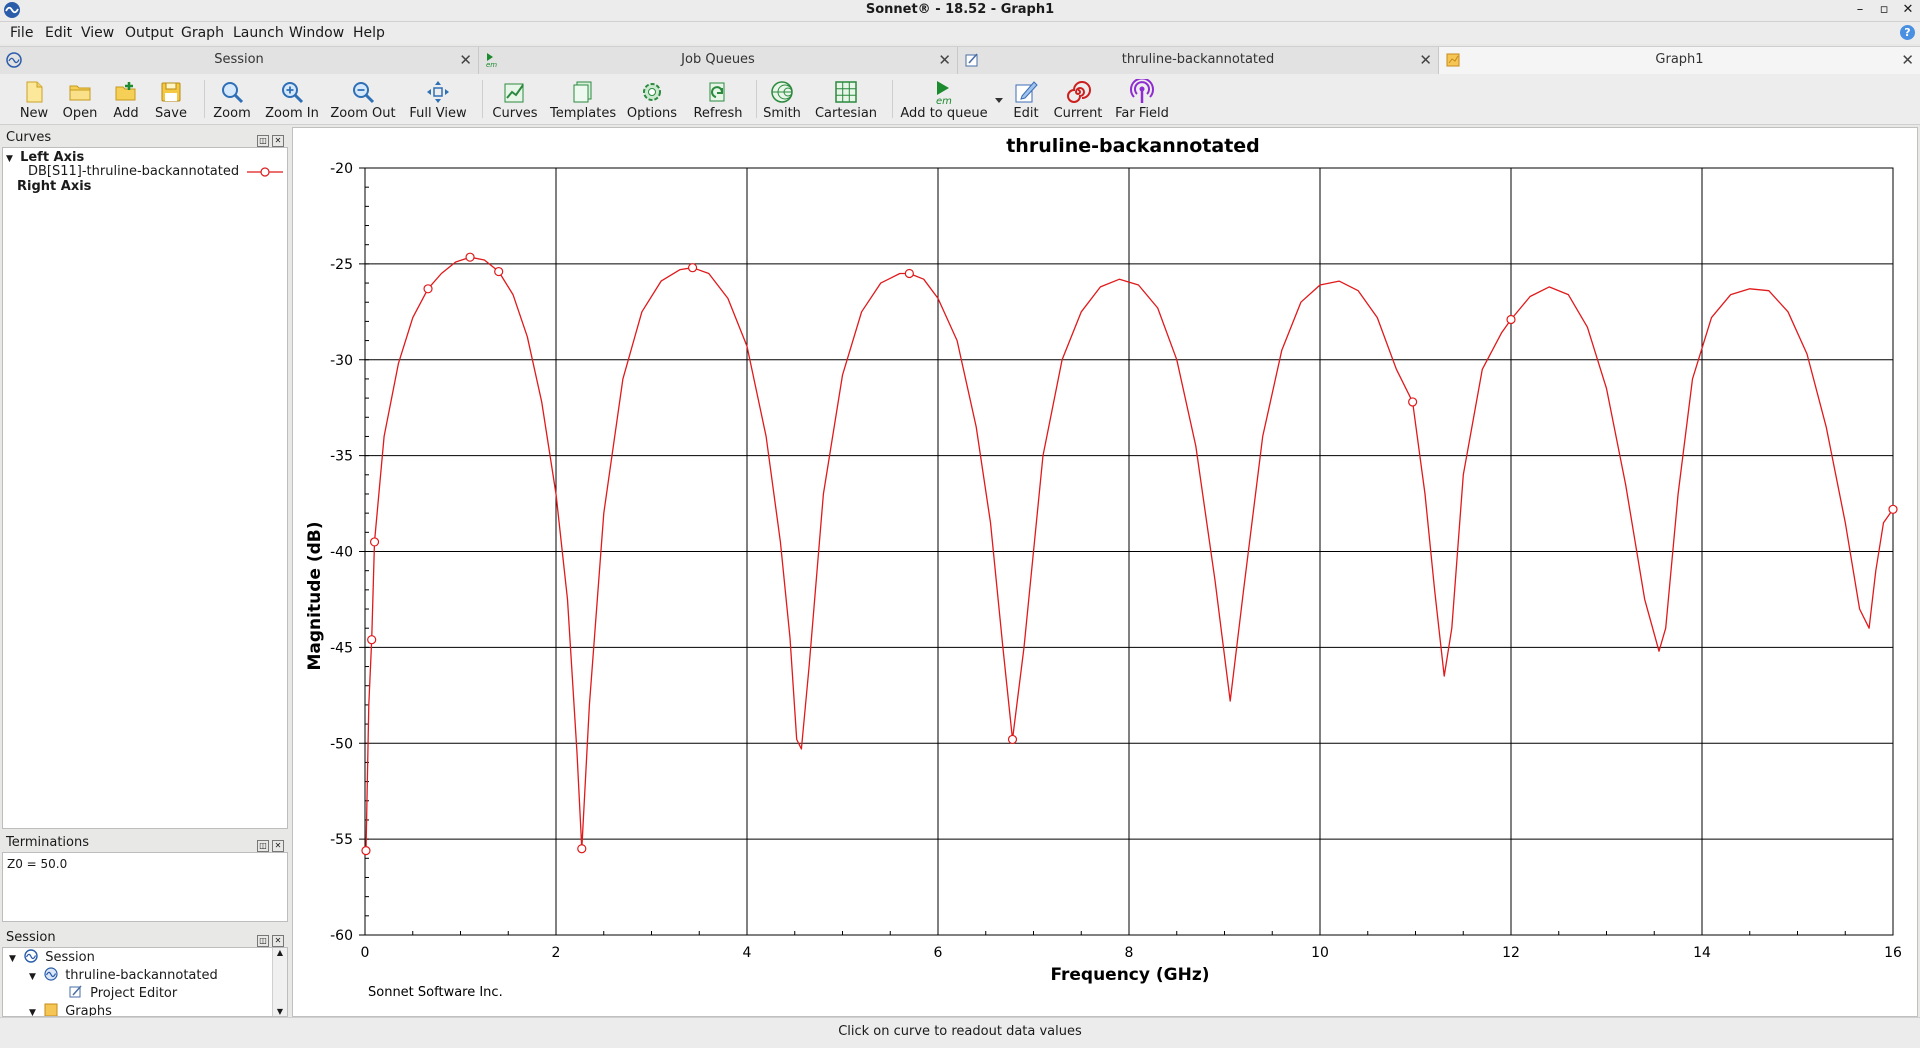  What do you see at coordinates (202, 33) in the screenshot?
I see `menu-graph: Graph` at bounding box center [202, 33].